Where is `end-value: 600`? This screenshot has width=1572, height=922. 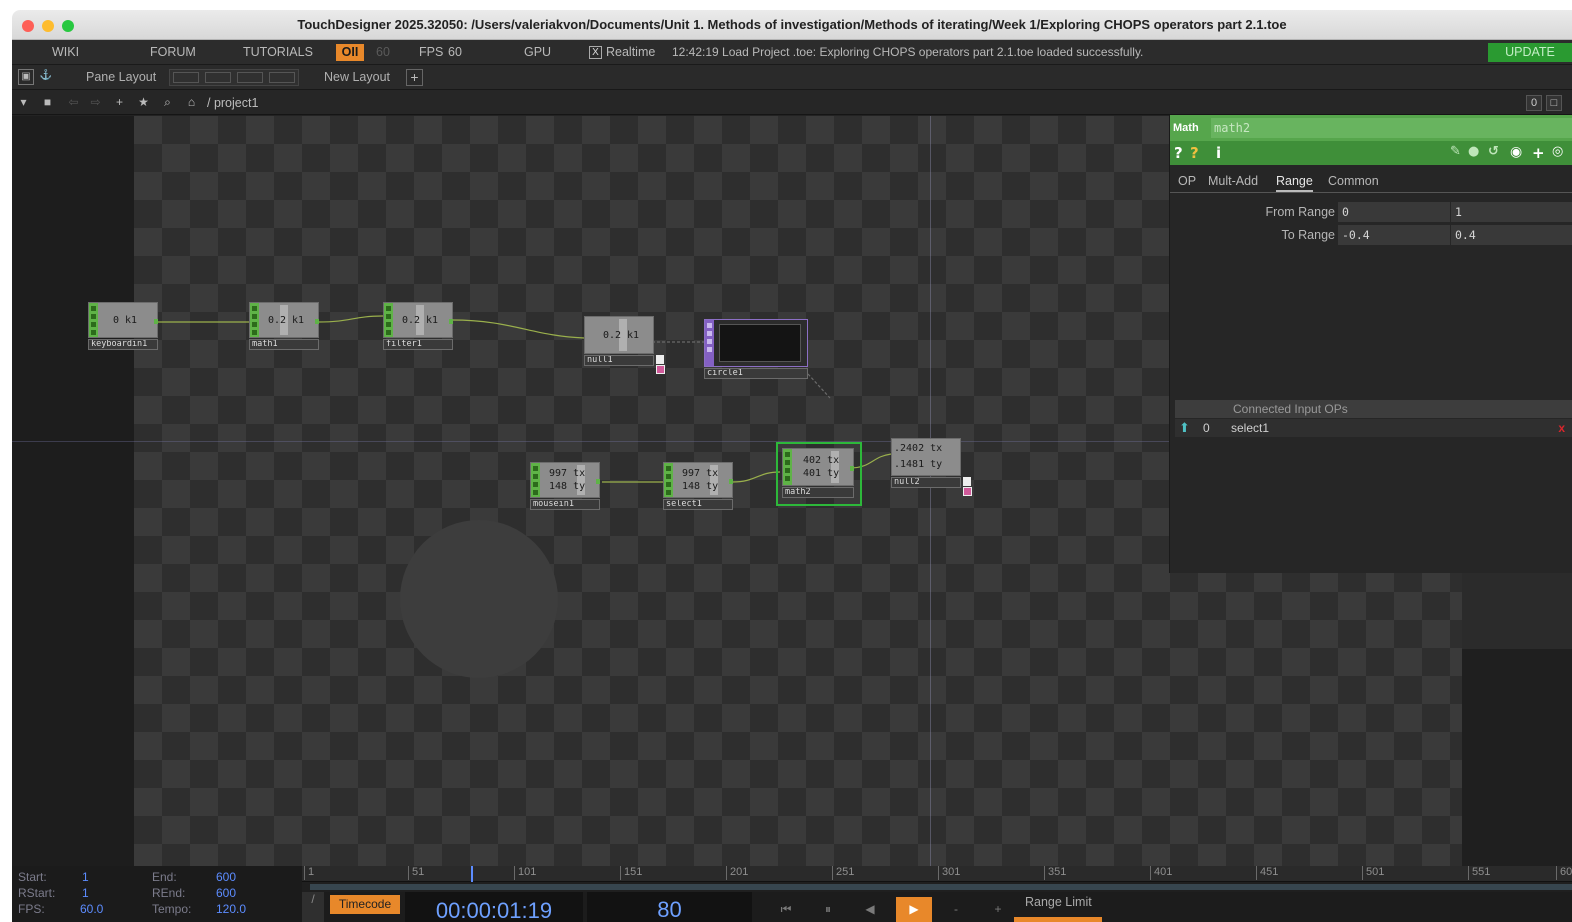
end-value: 600 is located at coordinates (226, 877).